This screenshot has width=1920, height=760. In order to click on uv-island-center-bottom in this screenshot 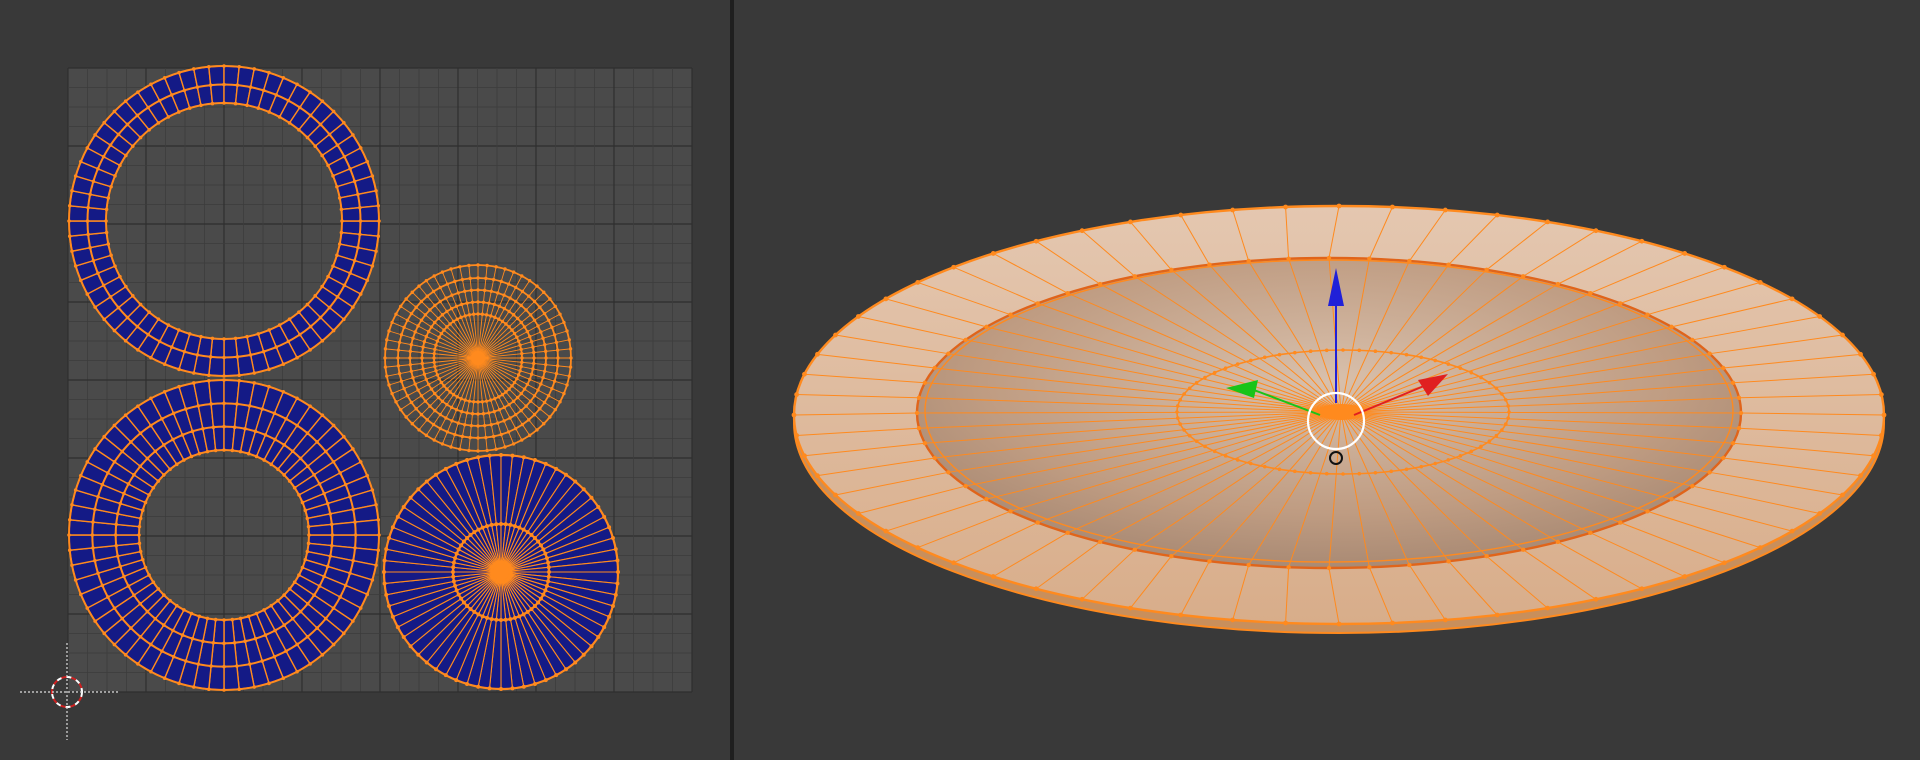, I will do `click(501, 572)`.